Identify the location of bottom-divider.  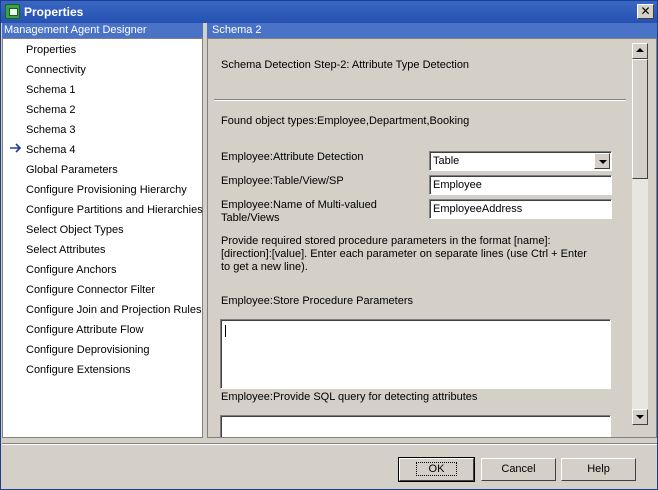
(329, 444).